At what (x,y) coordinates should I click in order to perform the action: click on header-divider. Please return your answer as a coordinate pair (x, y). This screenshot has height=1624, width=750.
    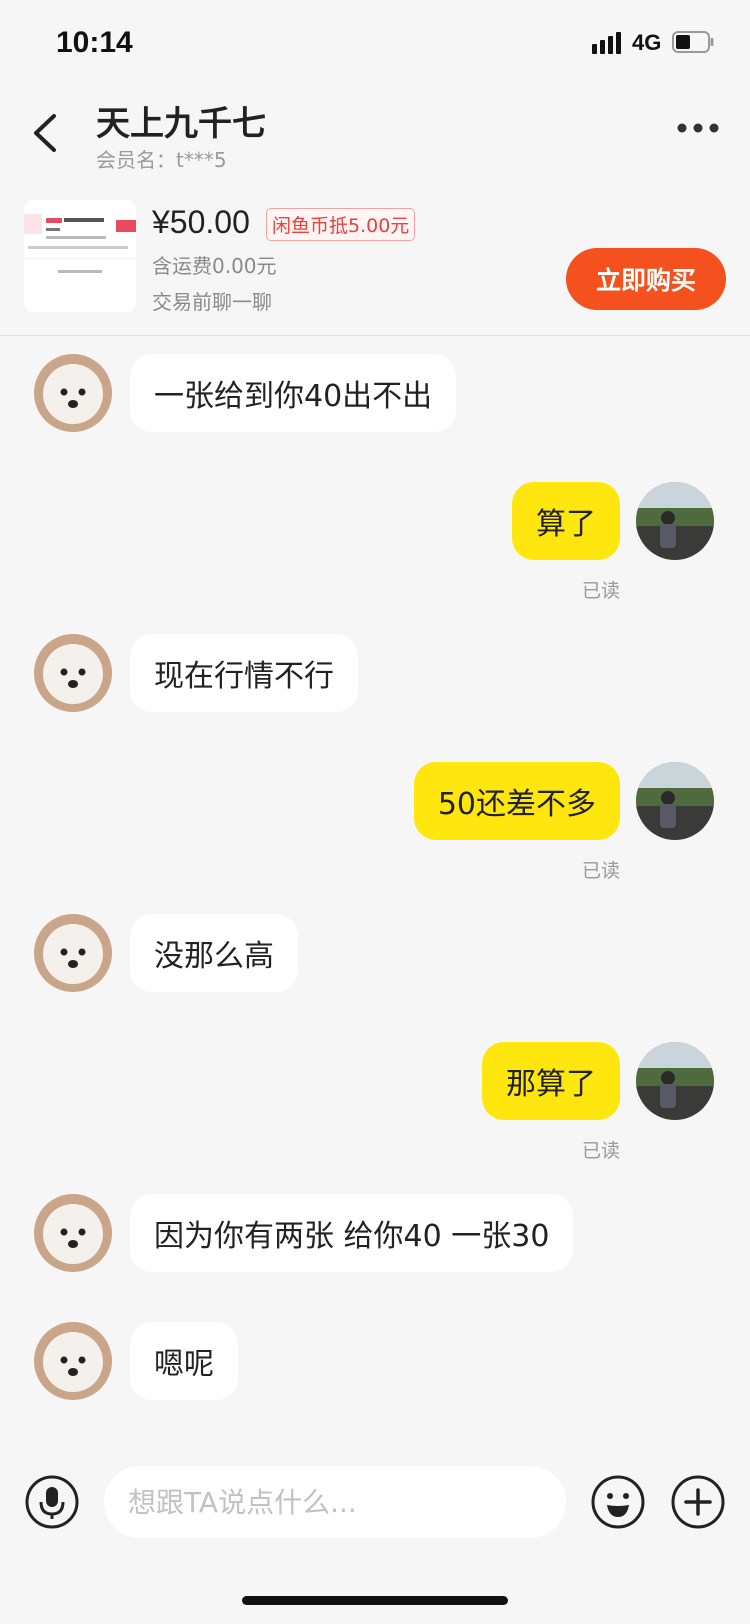
    Looking at the image, I should click on (375, 335).